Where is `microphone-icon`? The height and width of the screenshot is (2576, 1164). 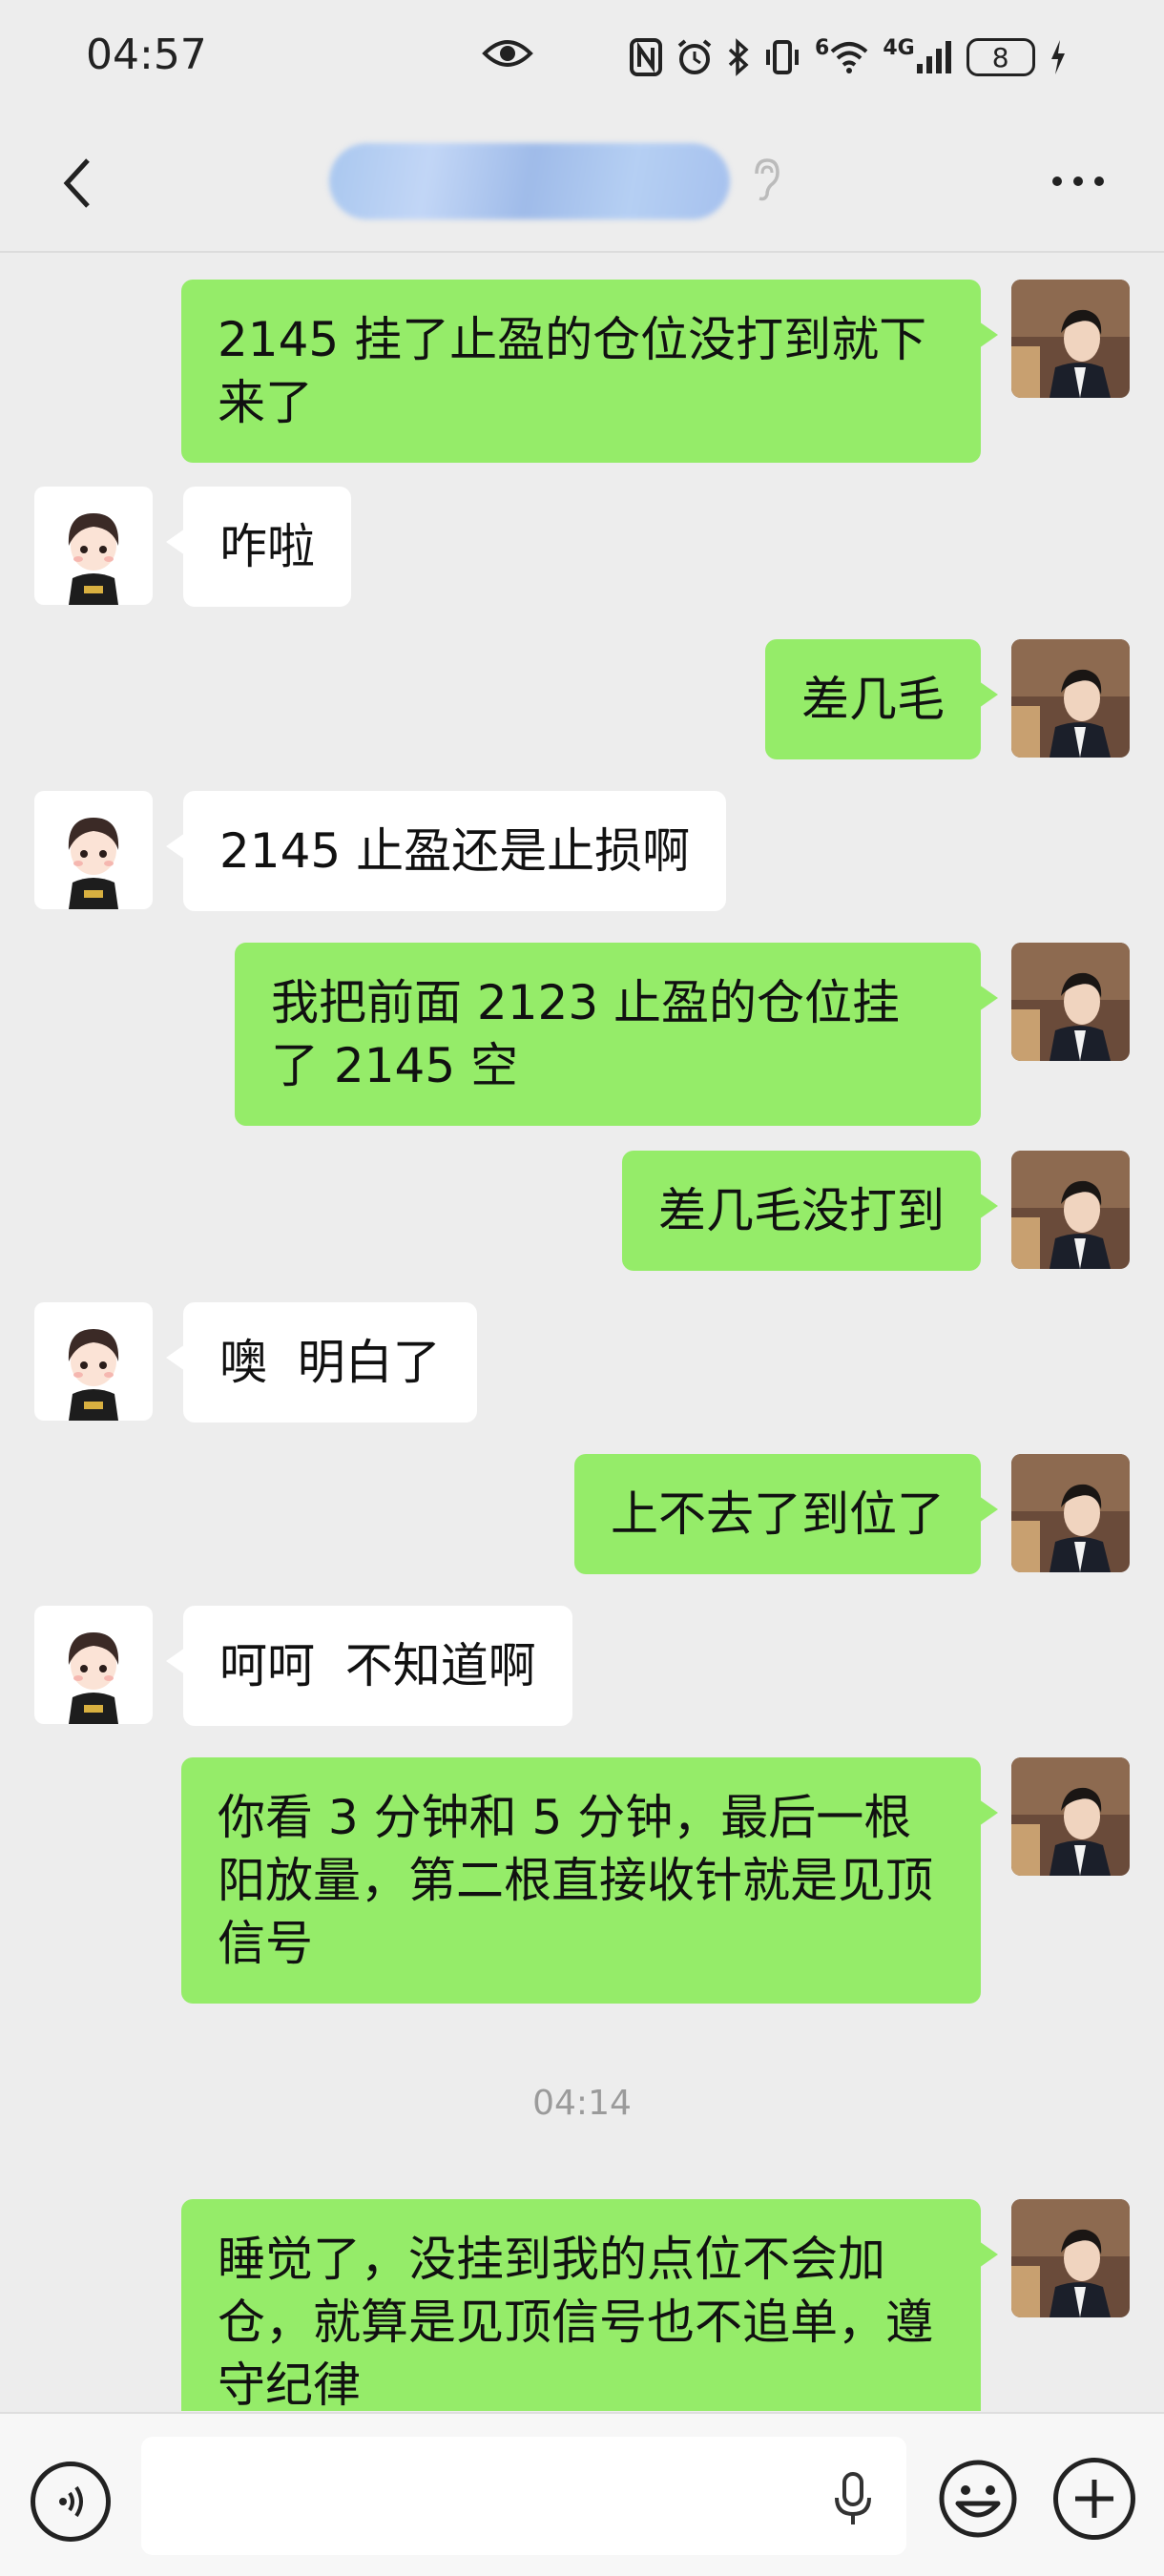
microphone-icon is located at coordinates (853, 2501).